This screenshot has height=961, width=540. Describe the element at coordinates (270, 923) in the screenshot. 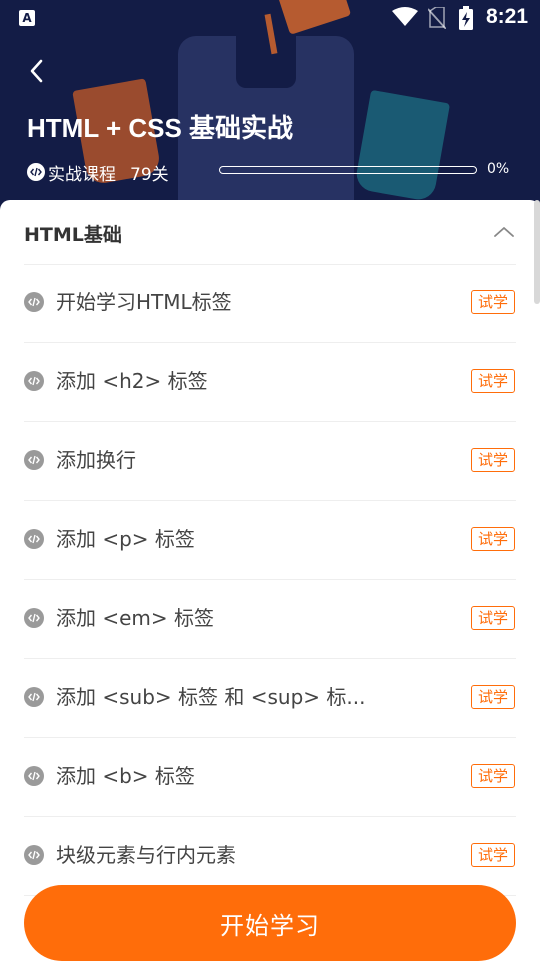

I see `start-learning-button: 开始学习` at that location.